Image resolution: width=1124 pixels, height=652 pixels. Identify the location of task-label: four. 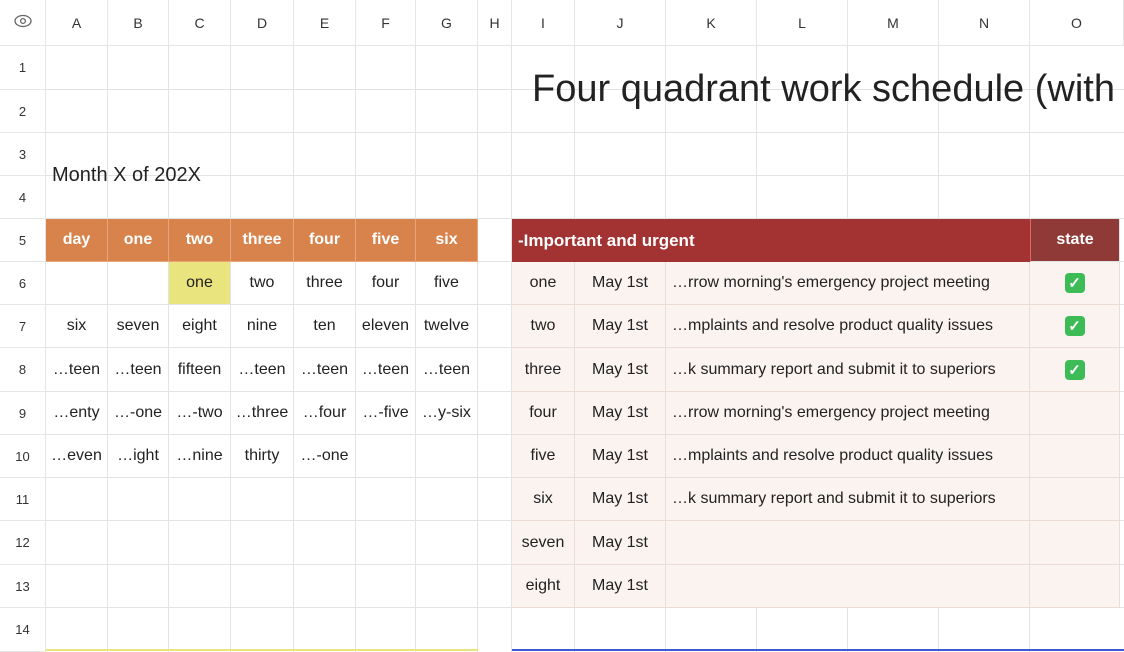
(543, 413).